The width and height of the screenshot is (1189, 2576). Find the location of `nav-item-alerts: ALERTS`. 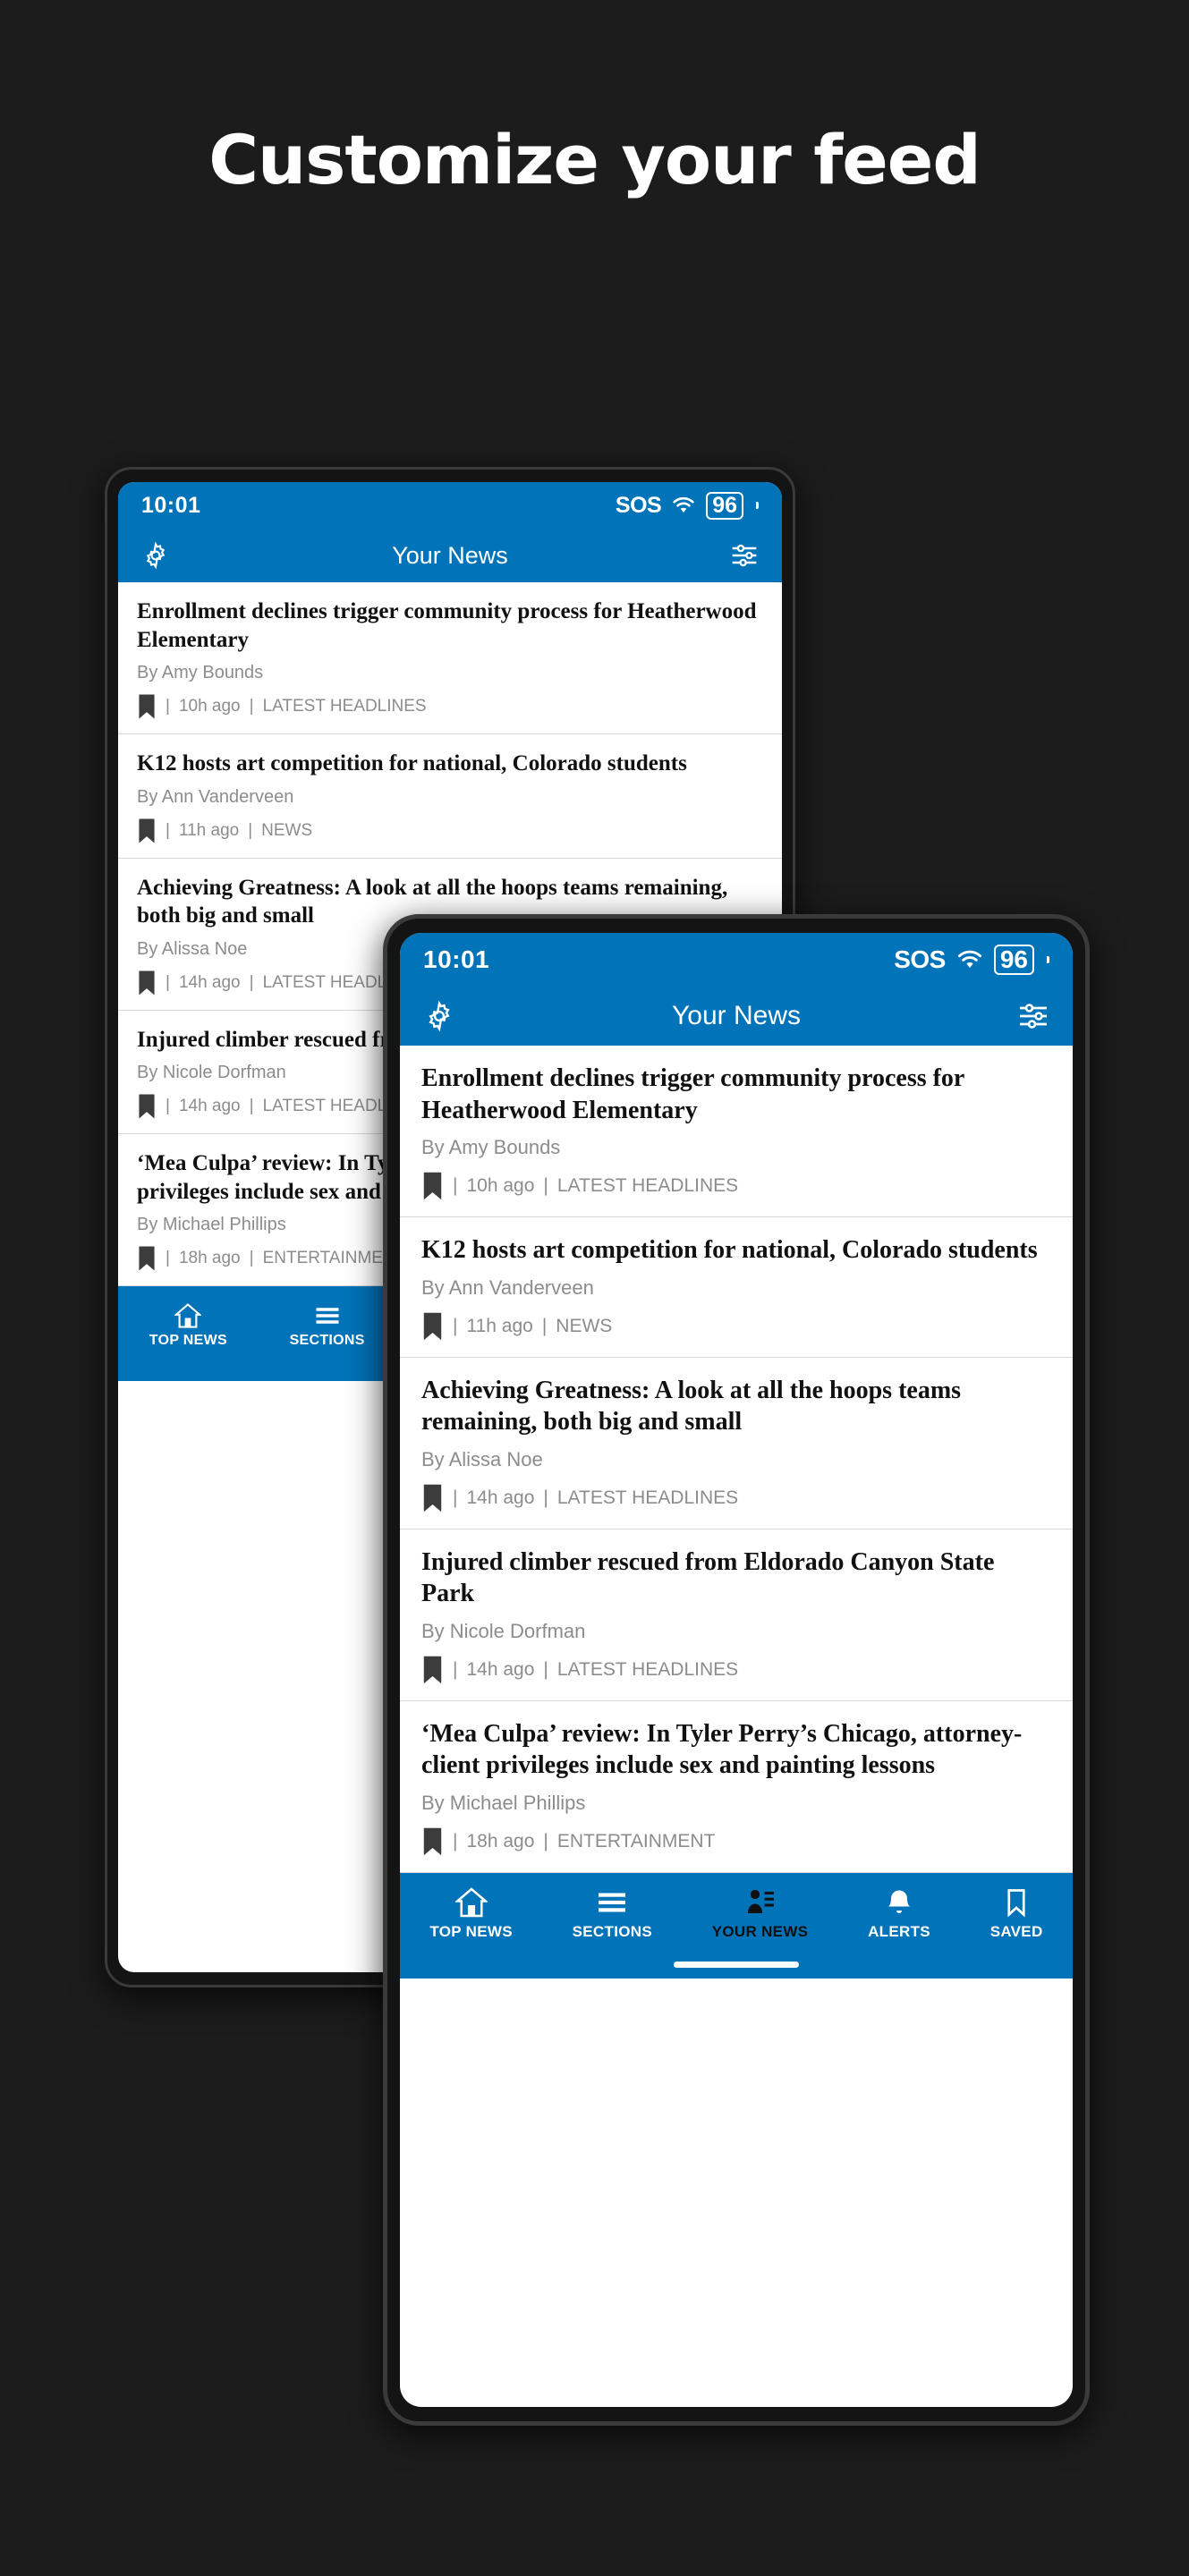

nav-item-alerts: ALERTS is located at coordinates (899, 1914).